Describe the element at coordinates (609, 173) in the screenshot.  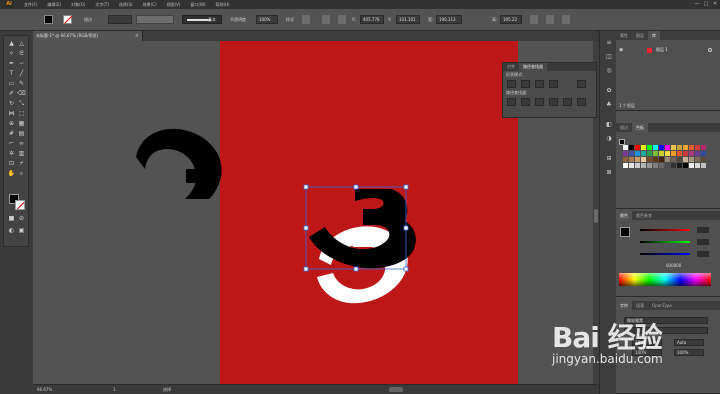
I see `transform-panel-icon: ⊠` at that location.